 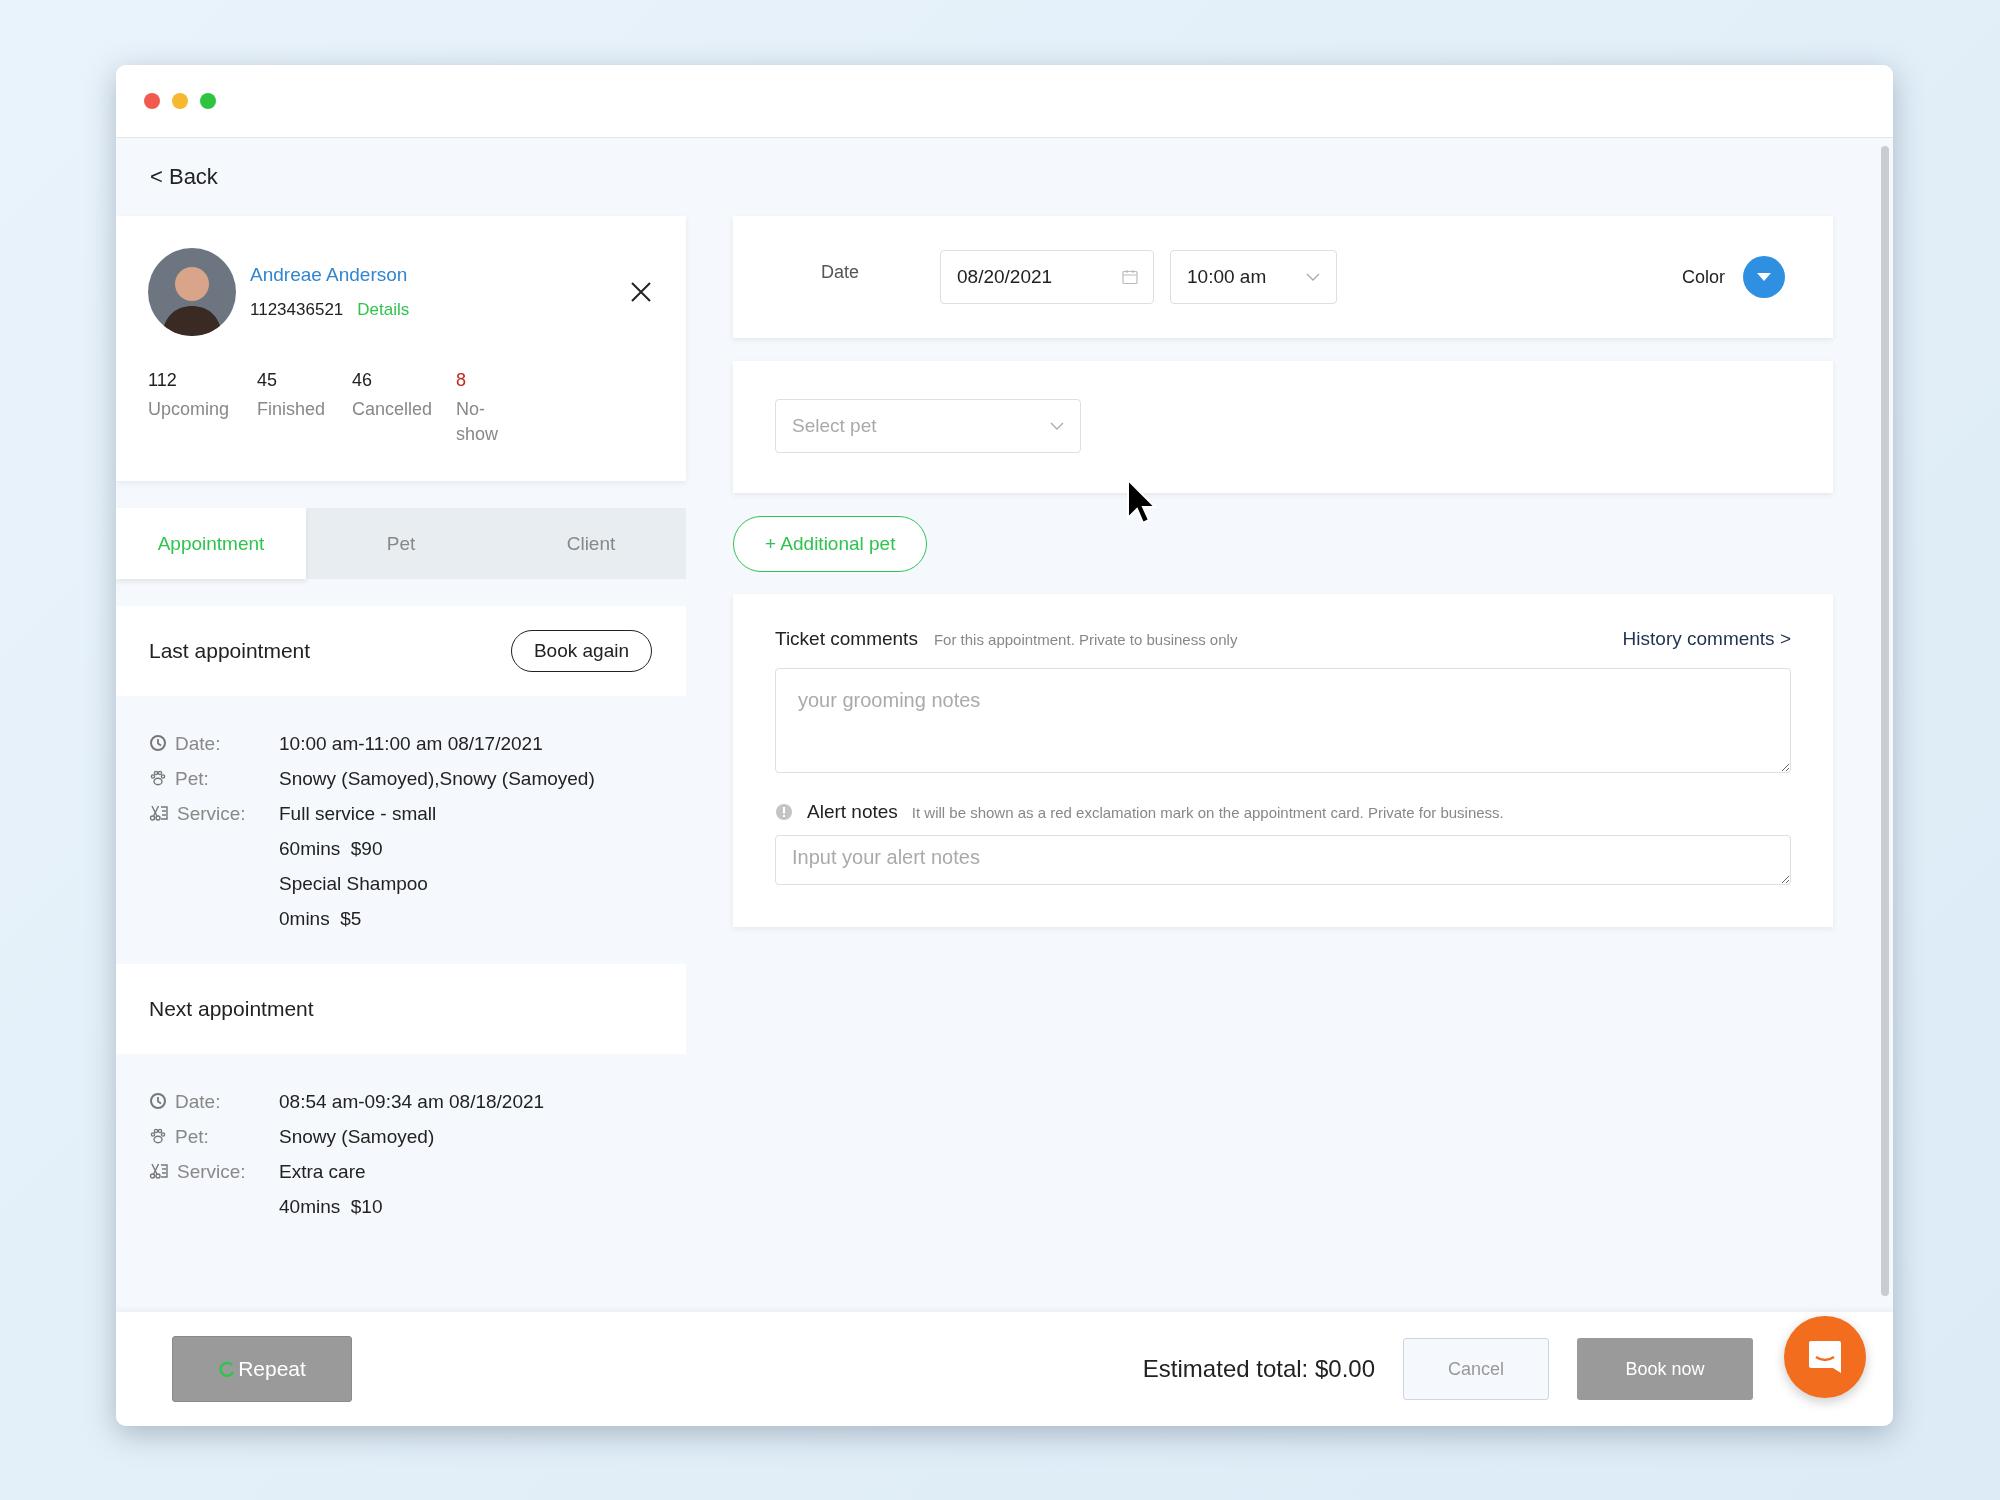 What do you see at coordinates (358, 814) in the screenshot?
I see `detail-value: Full service - small` at bounding box center [358, 814].